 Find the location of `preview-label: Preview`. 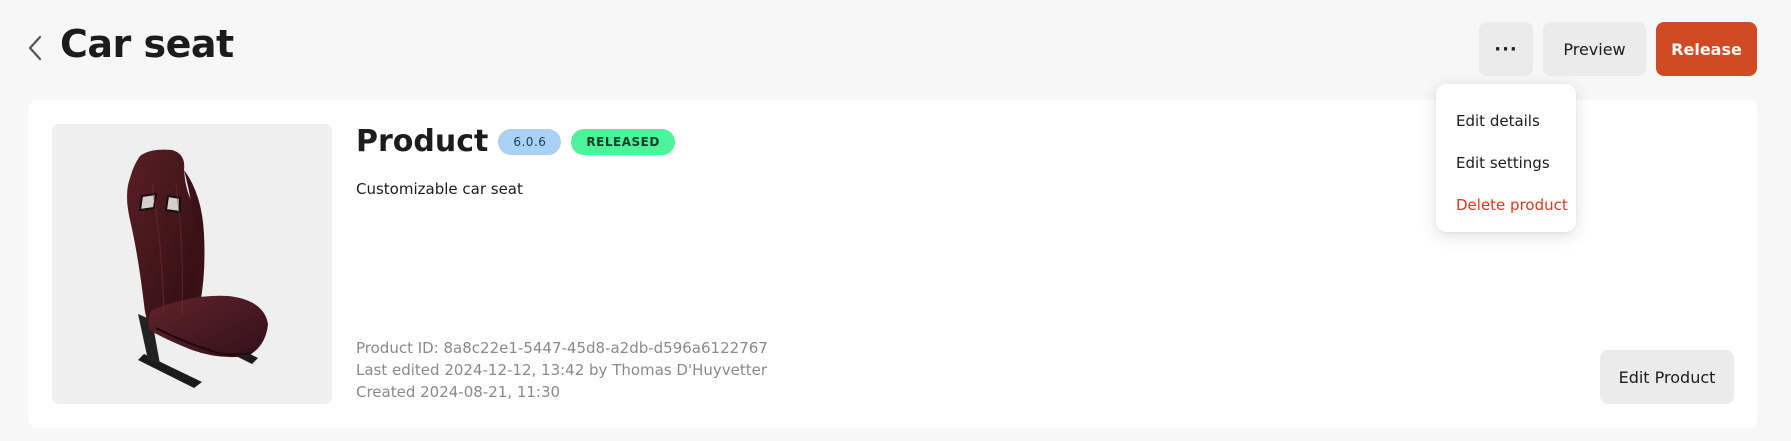

preview-label: Preview is located at coordinates (1594, 49).